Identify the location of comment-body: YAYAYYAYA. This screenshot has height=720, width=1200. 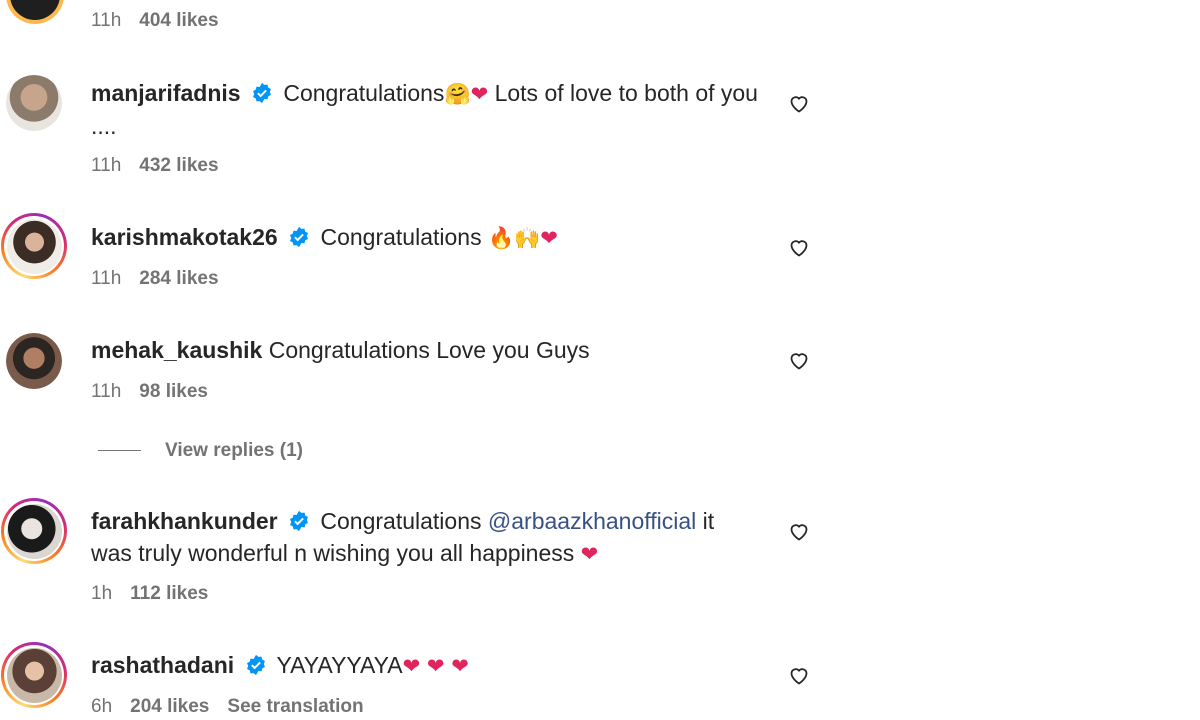
(339, 665).